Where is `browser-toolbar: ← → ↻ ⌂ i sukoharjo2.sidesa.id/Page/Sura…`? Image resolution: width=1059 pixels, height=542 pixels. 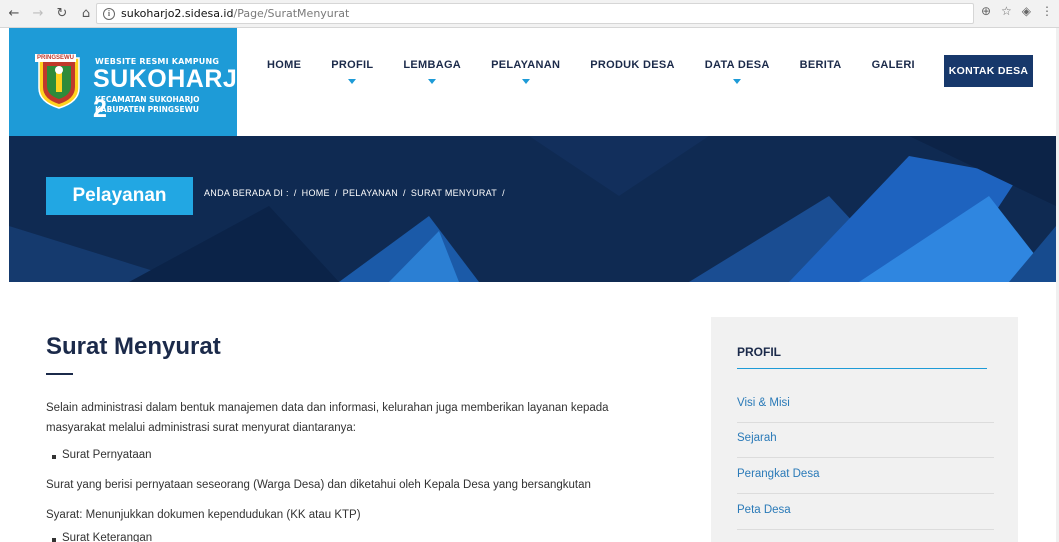 browser-toolbar: ← → ↻ ⌂ i sukoharjo2.sidesa.id/Page/Sura… is located at coordinates (529, 14).